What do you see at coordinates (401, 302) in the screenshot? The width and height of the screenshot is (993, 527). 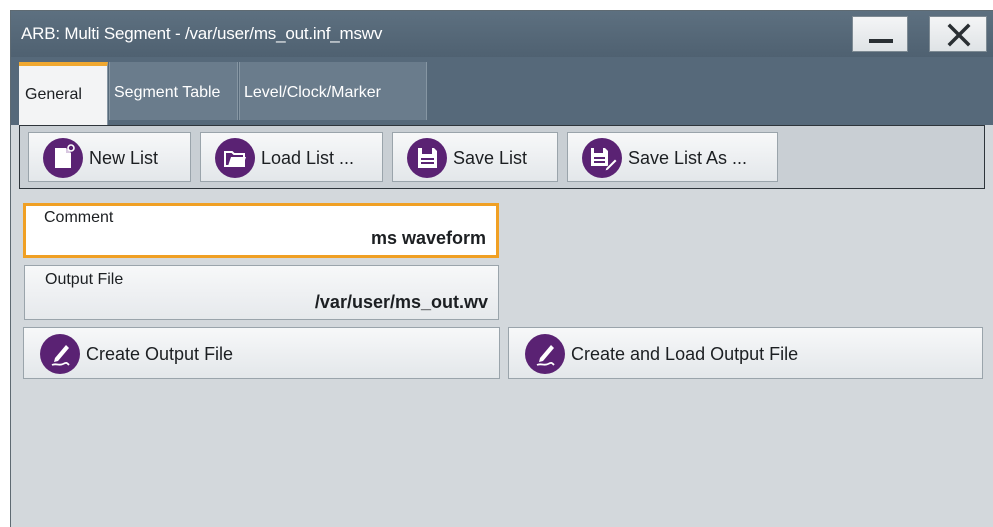 I see `output-file-value: /var/user/ms_out.wv` at bounding box center [401, 302].